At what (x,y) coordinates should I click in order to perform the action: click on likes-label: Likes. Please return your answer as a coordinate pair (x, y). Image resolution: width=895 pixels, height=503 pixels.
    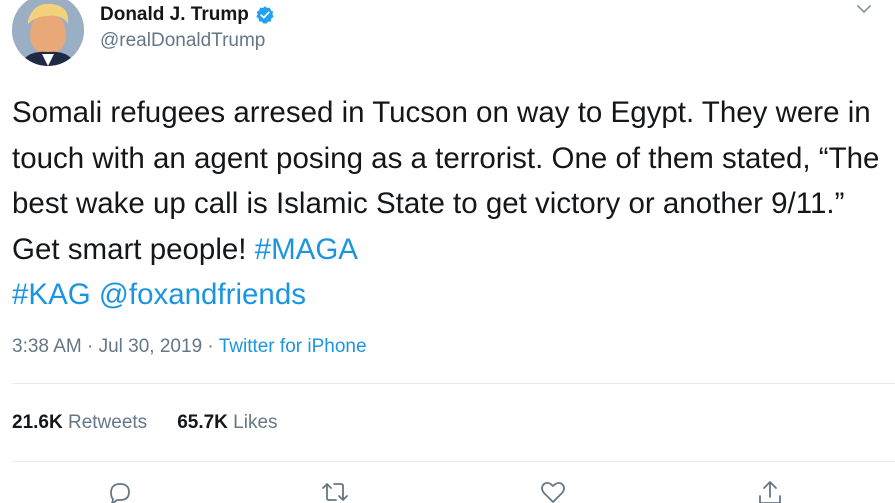
    Looking at the image, I should click on (252, 422).